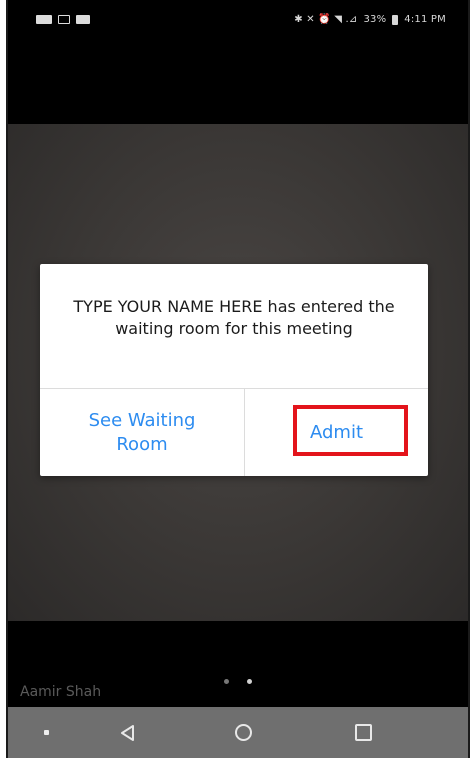  I want to click on battery-icon, so click(395, 19).